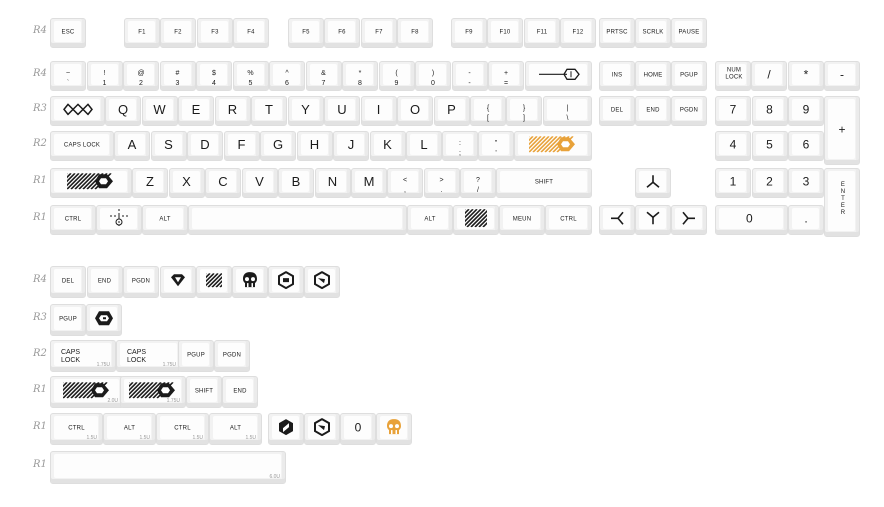 Image resolution: width=884 pixels, height=507 pixels. What do you see at coordinates (396, 76) in the screenshot?
I see `key-num-9: (9` at bounding box center [396, 76].